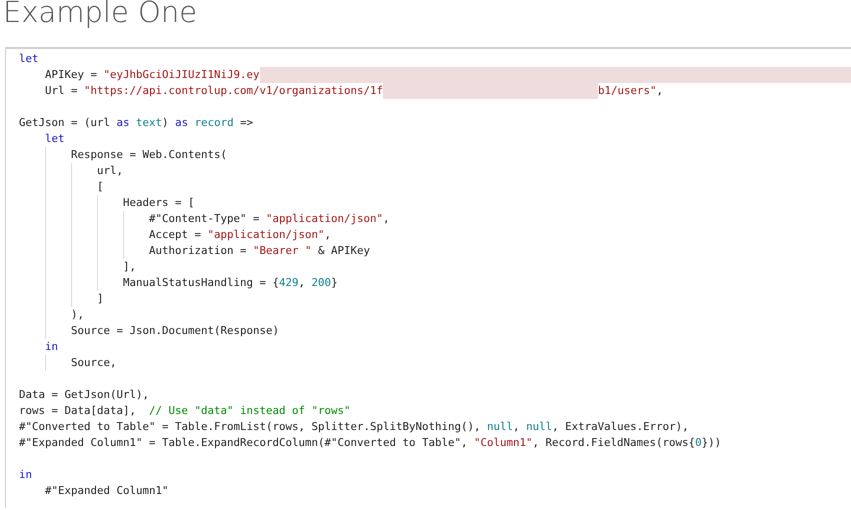 The image size is (851, 510). What do you see at coordinates (129, 267) in the screenshot?
I see `code-text: ],` at bounding box center [129, 267].